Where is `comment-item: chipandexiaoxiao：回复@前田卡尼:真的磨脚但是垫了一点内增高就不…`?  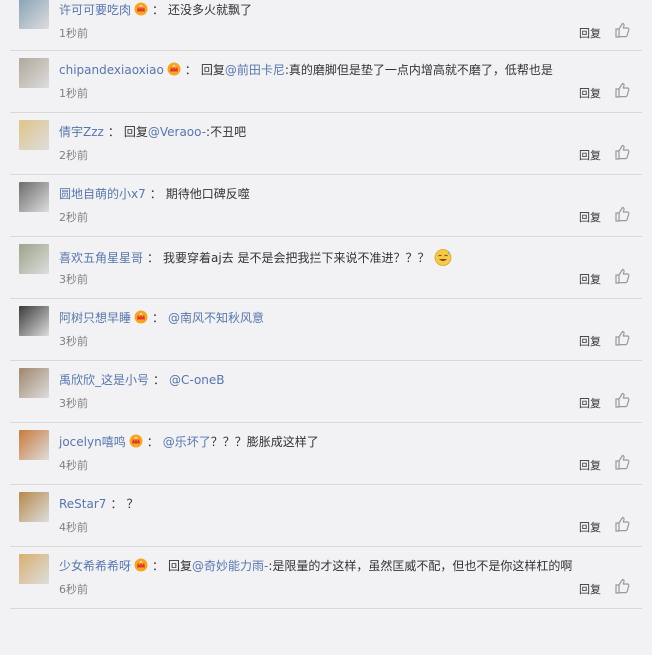
comment-item: chipandexiaoxiao：回复@前田卡尼:真的磨脚但是垫了一点内增高就不… is located at coordinates (326, 82).